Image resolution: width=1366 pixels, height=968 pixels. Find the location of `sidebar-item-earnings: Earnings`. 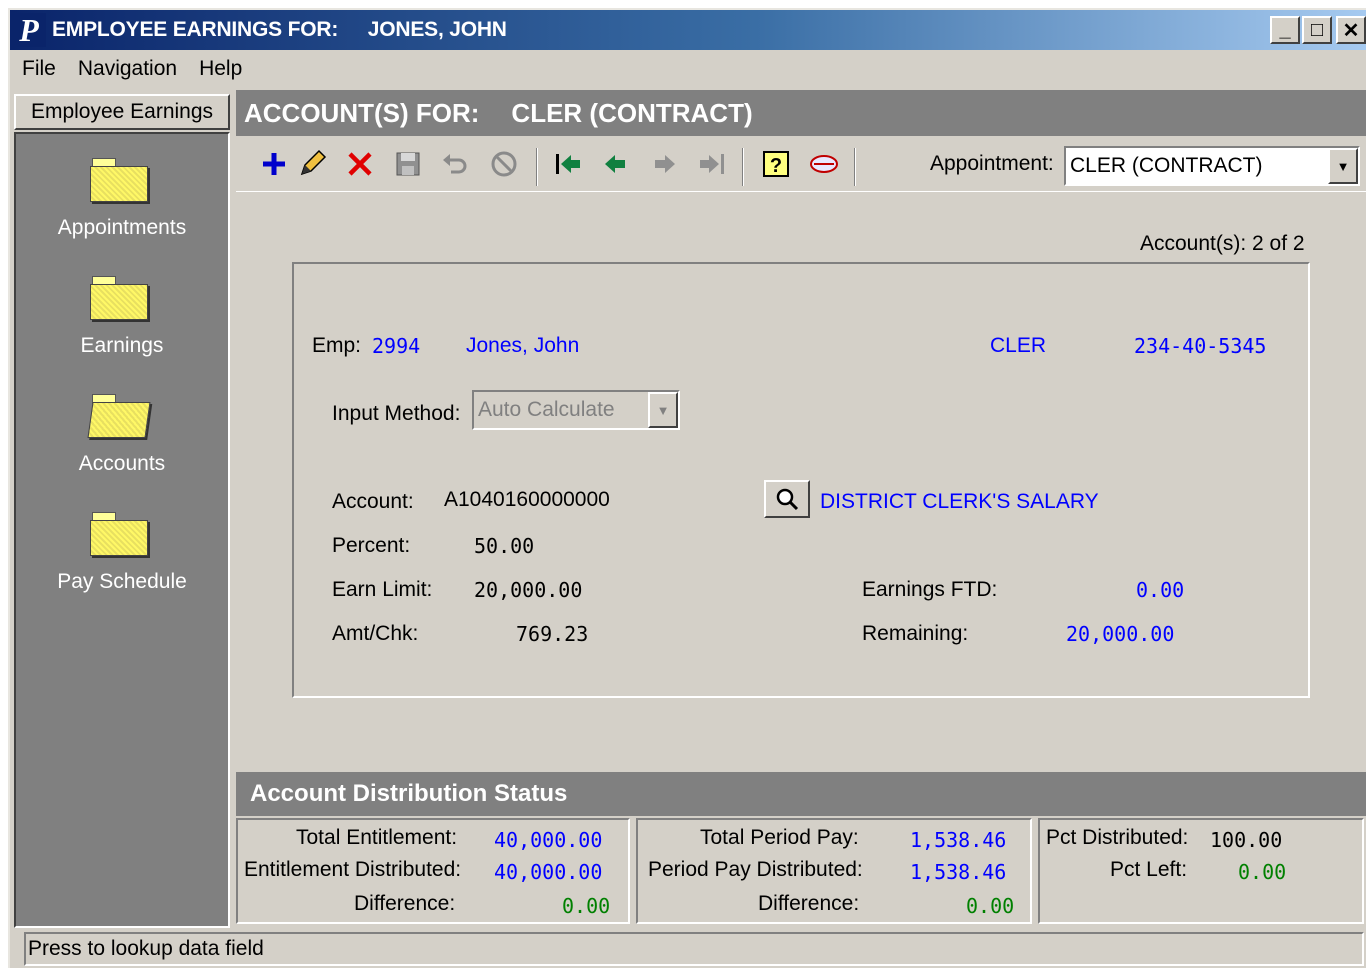

sidebar-item-earnings: Earnings is located at coordinates (122, 346).